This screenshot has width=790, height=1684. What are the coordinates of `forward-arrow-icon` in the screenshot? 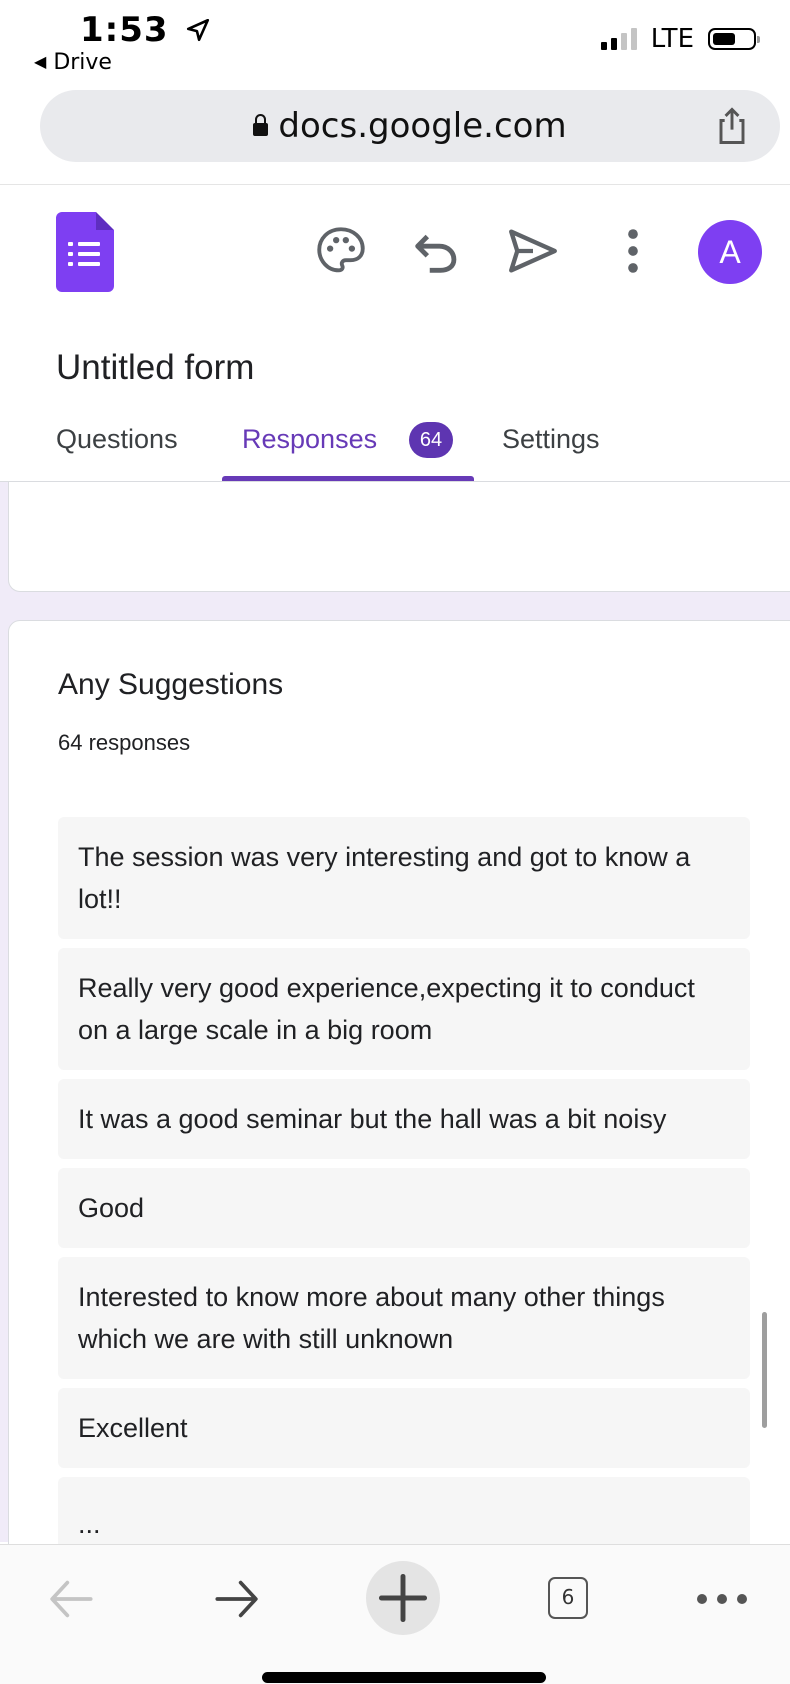 It's located at (236, 1599).